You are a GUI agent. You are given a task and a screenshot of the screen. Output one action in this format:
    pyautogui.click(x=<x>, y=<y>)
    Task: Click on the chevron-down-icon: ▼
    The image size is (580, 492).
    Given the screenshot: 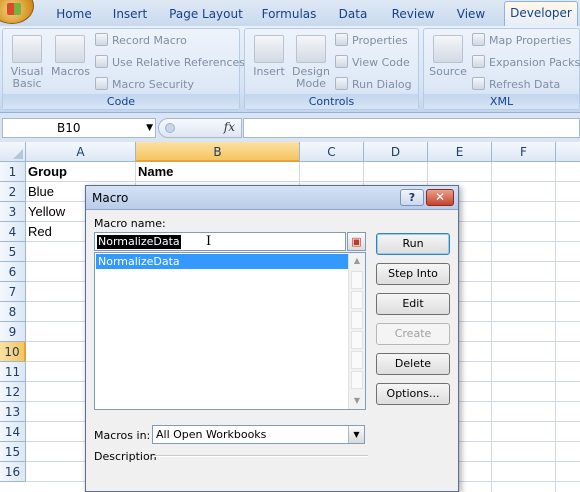 What is the action you would take?
    pyautogui.click(x=356, y=434)
    